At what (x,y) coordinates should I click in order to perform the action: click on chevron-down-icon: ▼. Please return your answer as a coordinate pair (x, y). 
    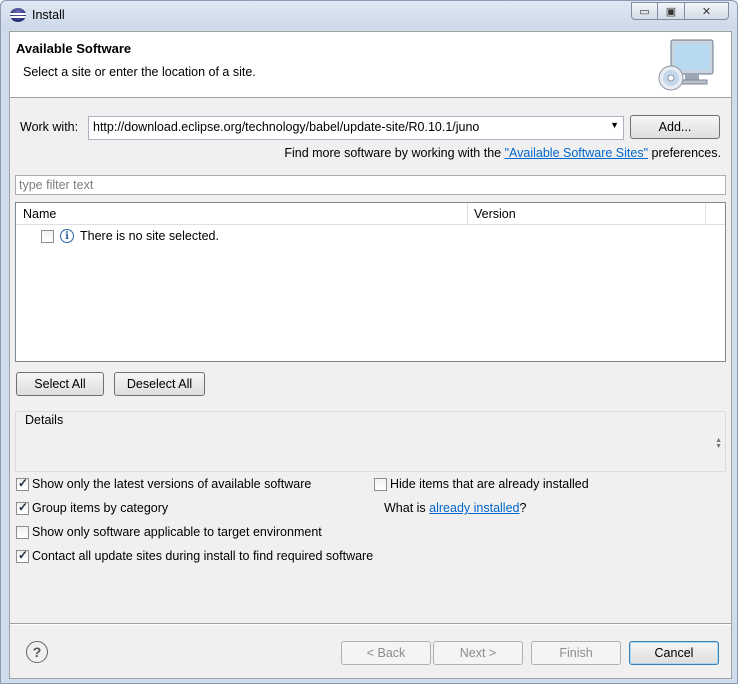
    Looking at the image, I should click on (614, 125).